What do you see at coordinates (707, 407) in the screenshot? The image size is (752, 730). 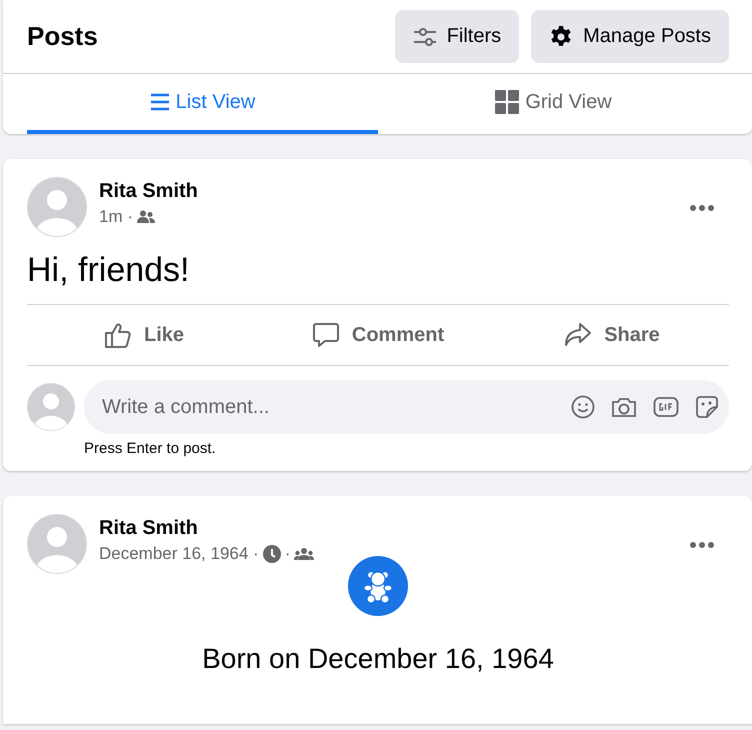 I see `sticker-icon` at bounding box center [707, 407].